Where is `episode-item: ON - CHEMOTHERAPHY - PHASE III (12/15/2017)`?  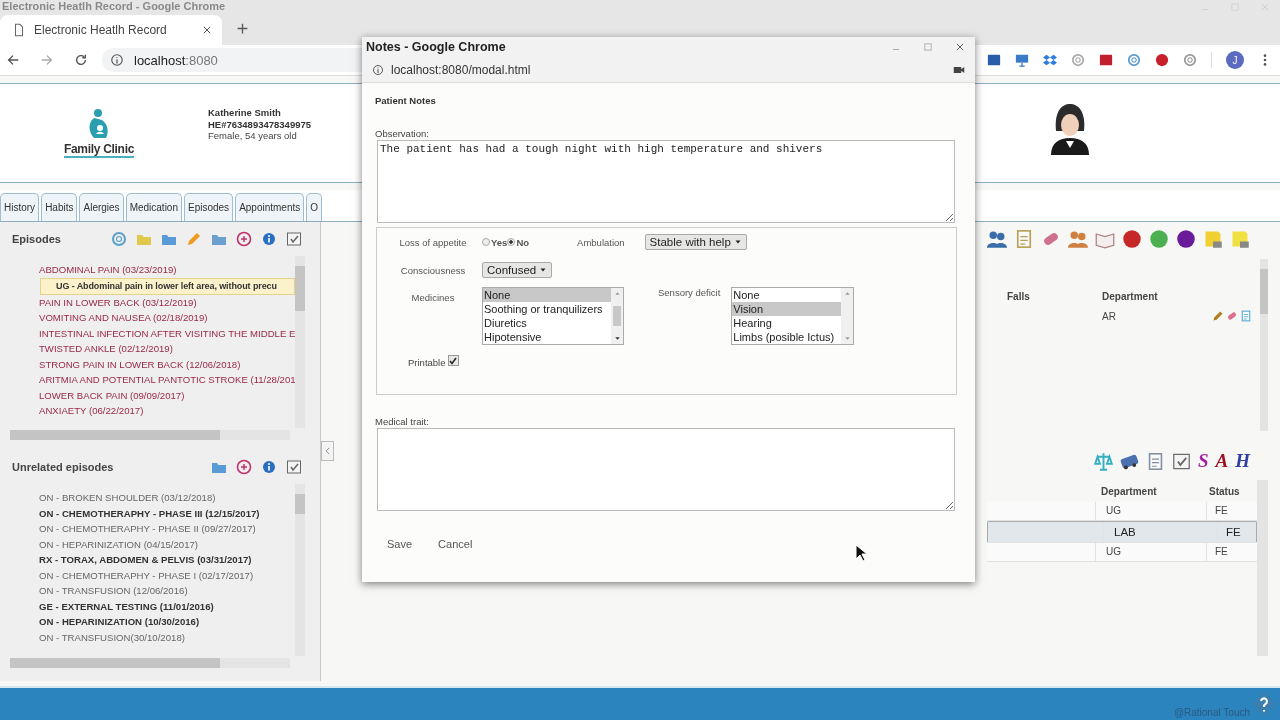 episode-item: ON - CHEMOTHERAPHY - PHASE III (12/15/2017) is located at coordinates (147, 513).